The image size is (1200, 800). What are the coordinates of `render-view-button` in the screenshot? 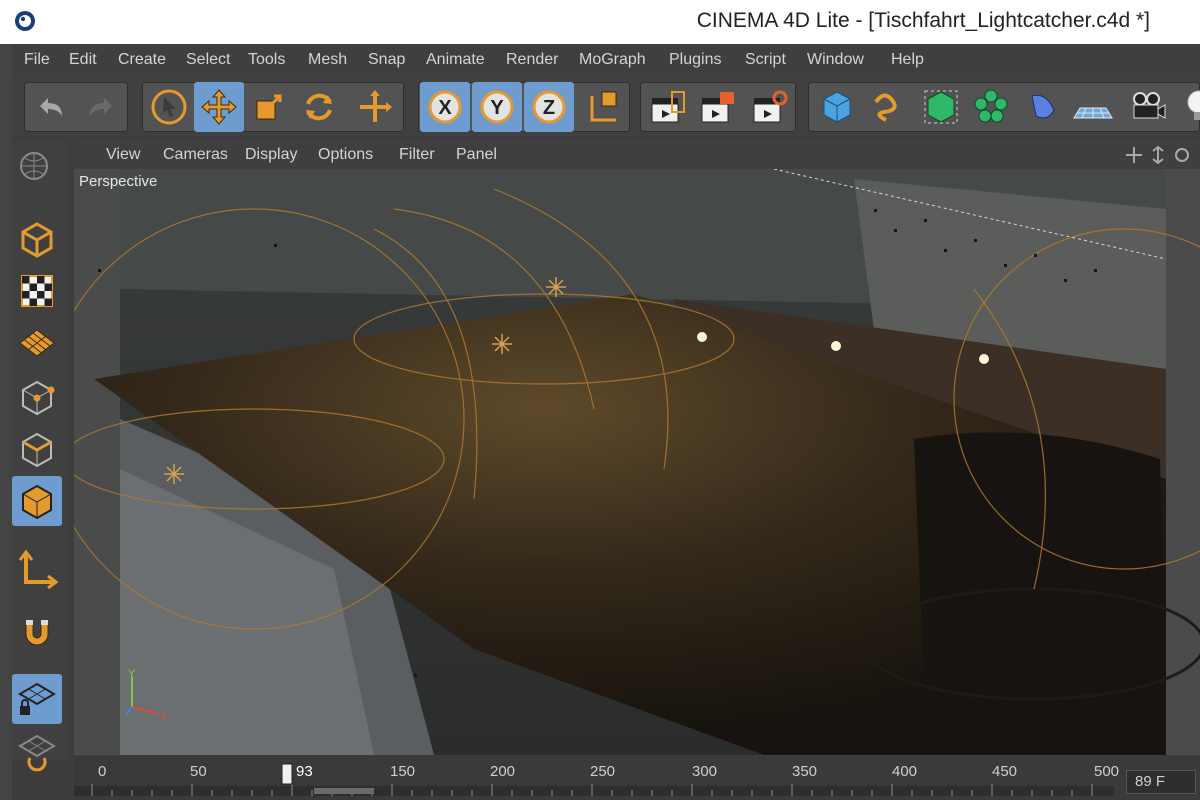 It's located at (667, 107).